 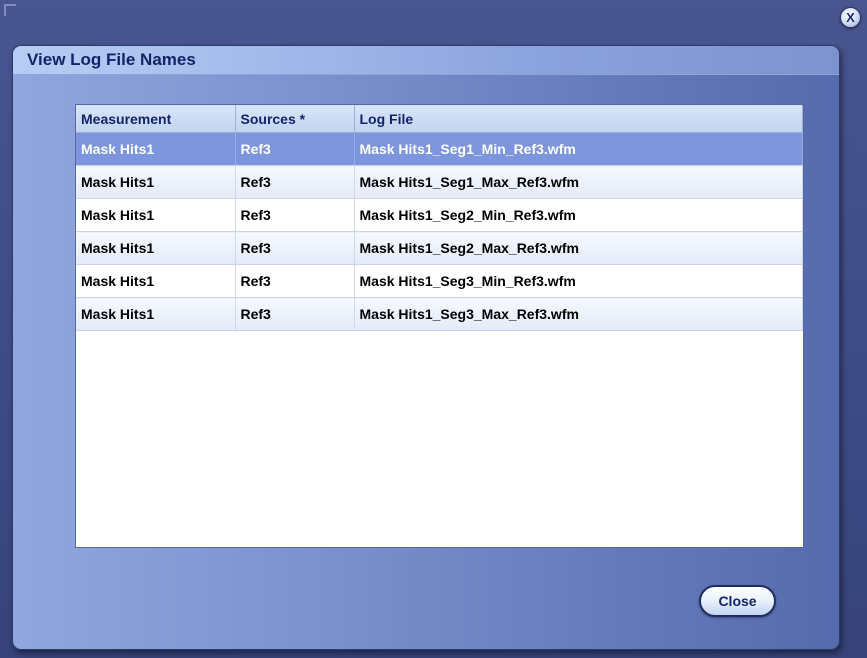 I want to click on log-file-cell: Mask Hits1_Seg2_Max_Ref3.wfm, so click(x=578, y=248).